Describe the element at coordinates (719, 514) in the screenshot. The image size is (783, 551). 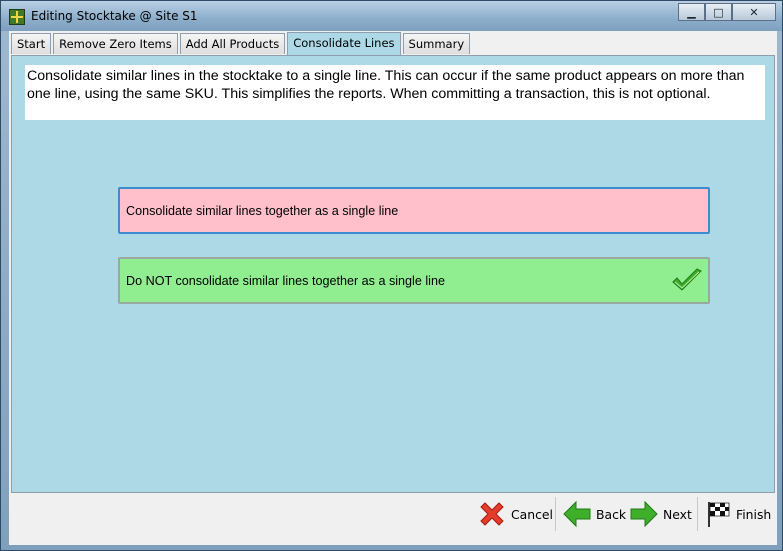
I see `checkered-flag-icon` at that location.